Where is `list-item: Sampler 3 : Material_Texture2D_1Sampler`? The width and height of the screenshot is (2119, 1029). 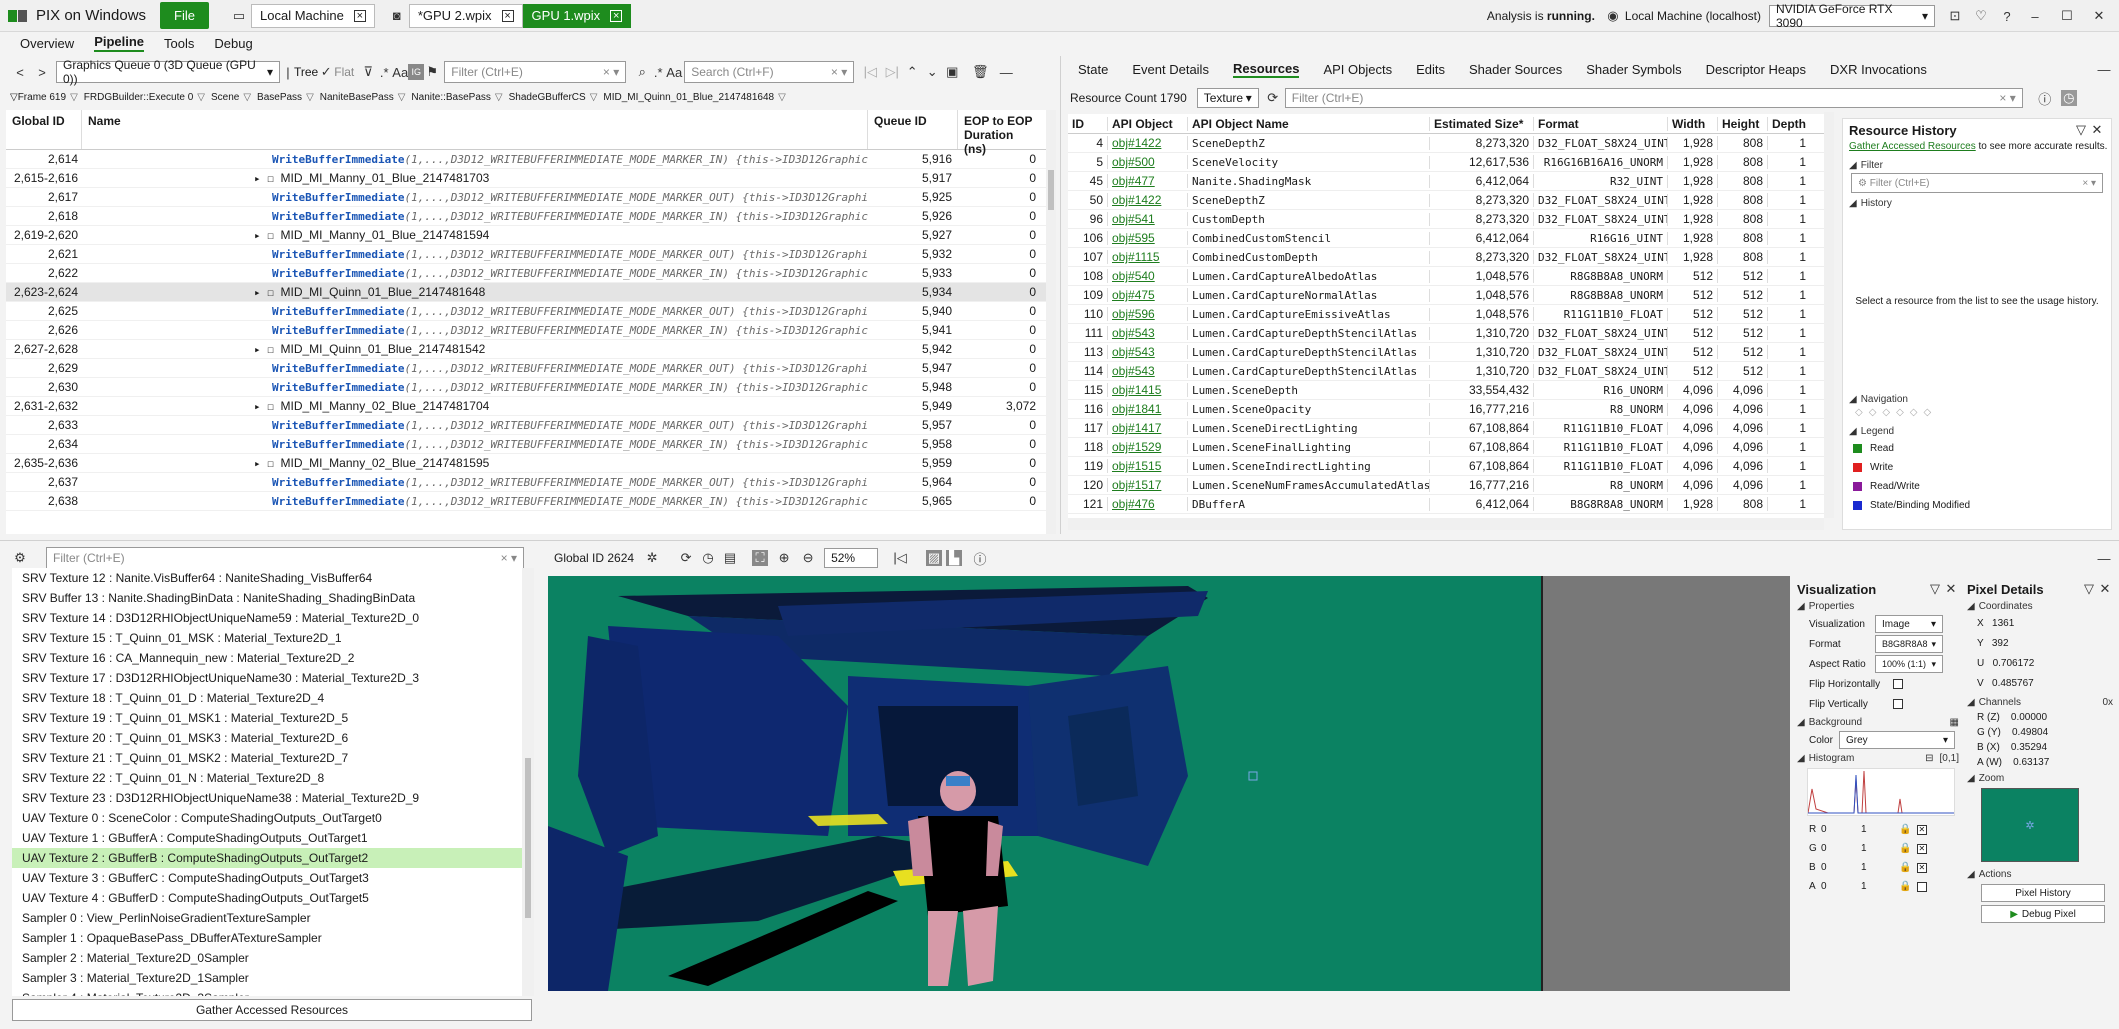 list-item: Sampler 3 : Material_Texture2D_1Sampler is located at coordinates (267, 978).